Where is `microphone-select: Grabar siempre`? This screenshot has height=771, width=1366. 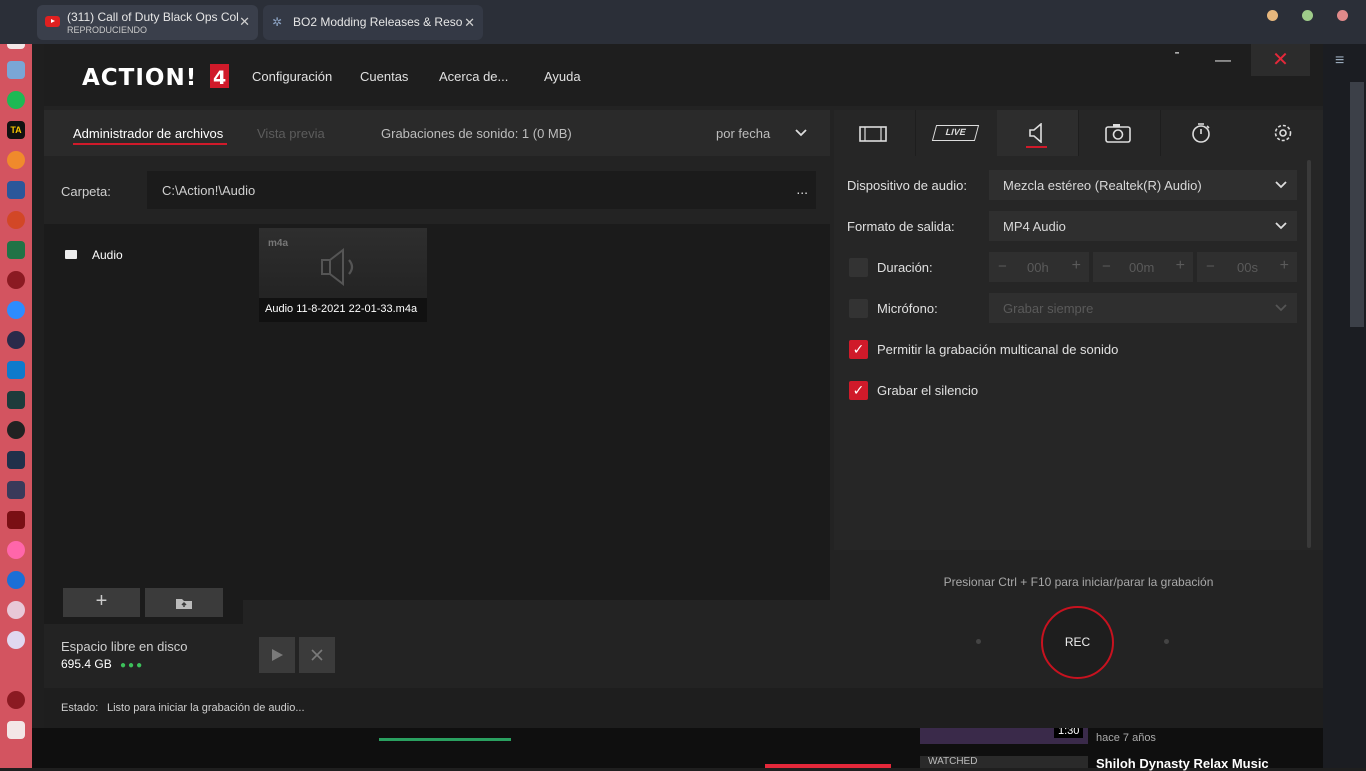
microphone-select: Grabar siempre is located at coordinates (1143, 308).